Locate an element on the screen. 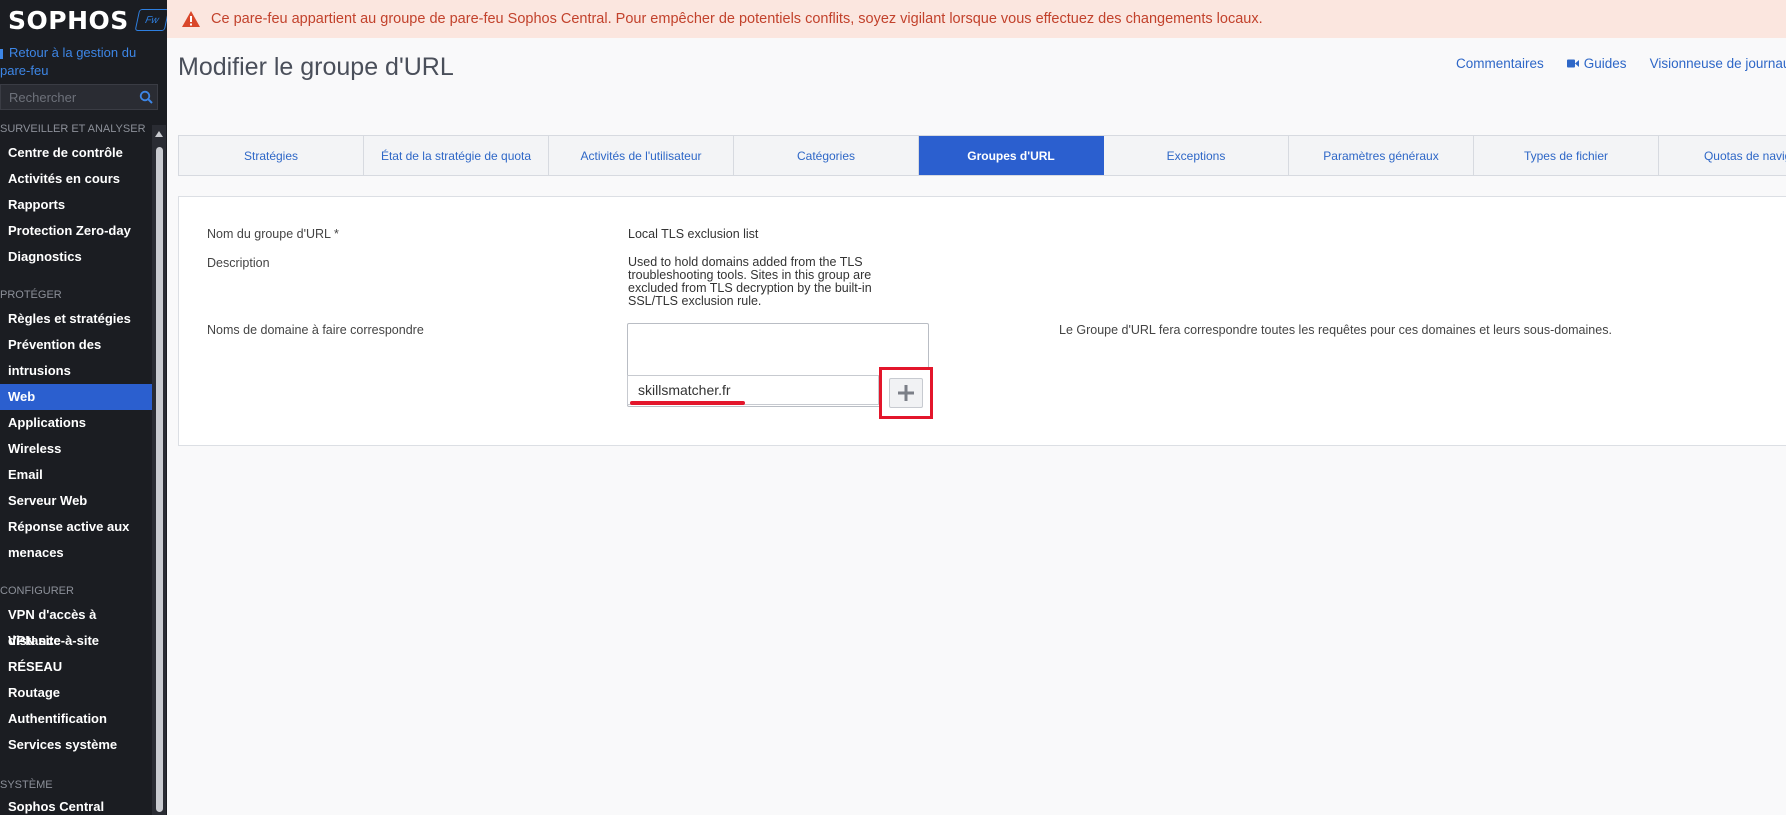  nav-serveur-web: Serveur Web is located at coordinates (76, 501).